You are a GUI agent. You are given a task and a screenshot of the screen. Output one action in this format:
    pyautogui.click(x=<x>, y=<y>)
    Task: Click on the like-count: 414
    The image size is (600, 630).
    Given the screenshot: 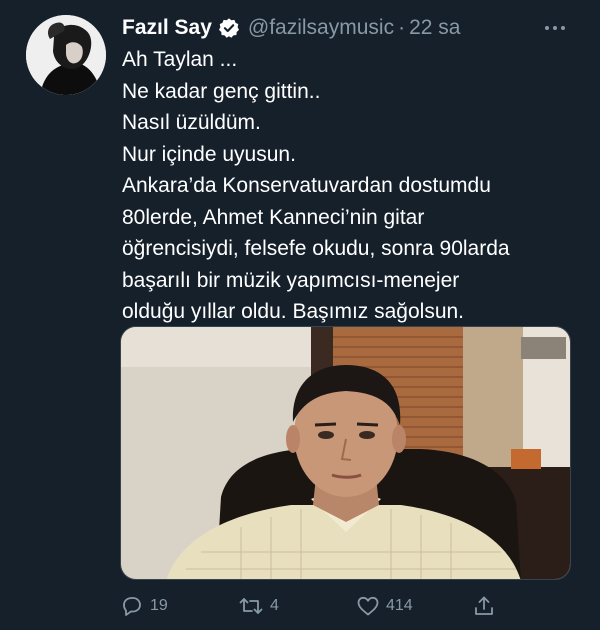 What is the action you would take?
    pyautogui.click(x=399, y=605)
    